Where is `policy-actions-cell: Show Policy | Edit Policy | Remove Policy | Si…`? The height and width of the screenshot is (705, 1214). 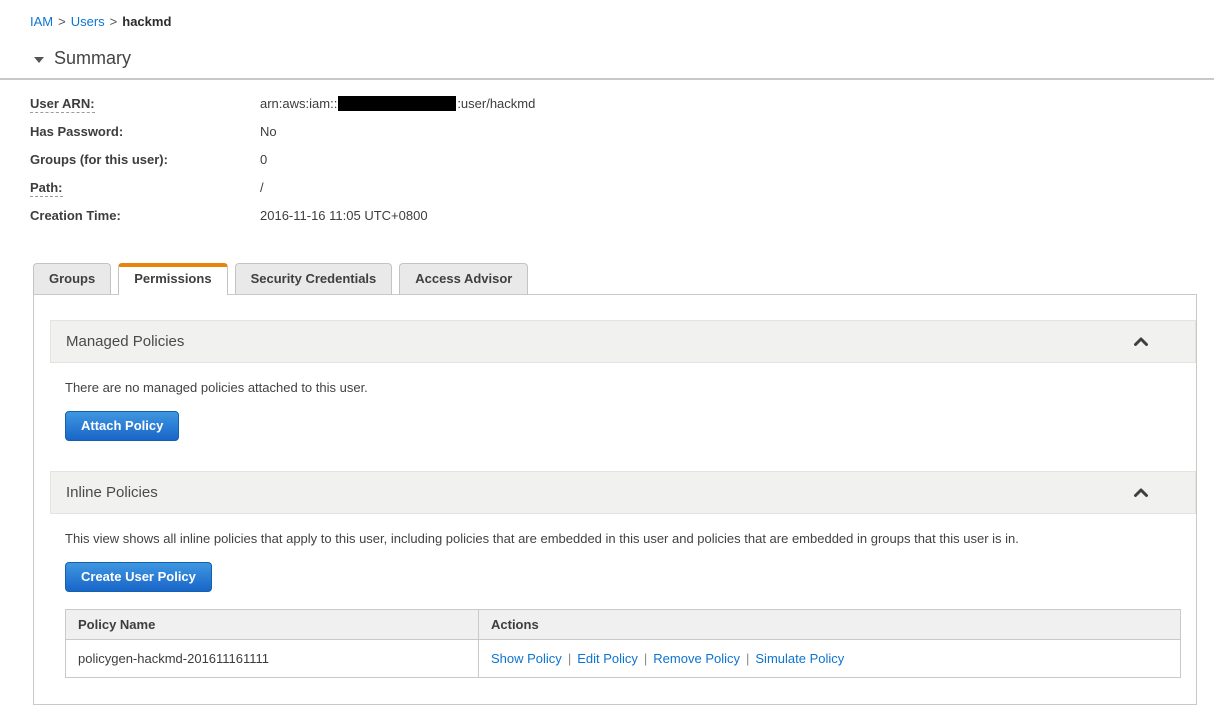
policy-actions-cell: Show Policy | Edit Policy | Remove Policy | Si… is located at coordinates (829, 658).